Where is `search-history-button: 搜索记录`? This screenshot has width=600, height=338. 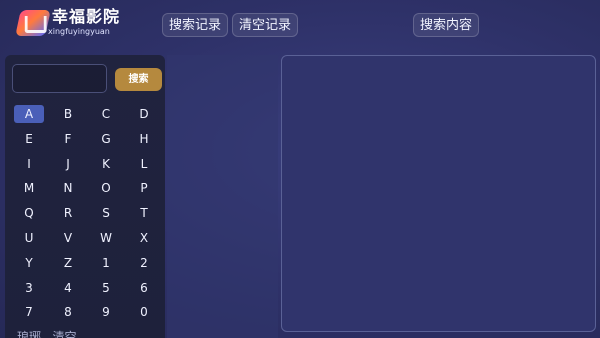 search-history-button: 搜索记录 is located at coordinates (195, 25).